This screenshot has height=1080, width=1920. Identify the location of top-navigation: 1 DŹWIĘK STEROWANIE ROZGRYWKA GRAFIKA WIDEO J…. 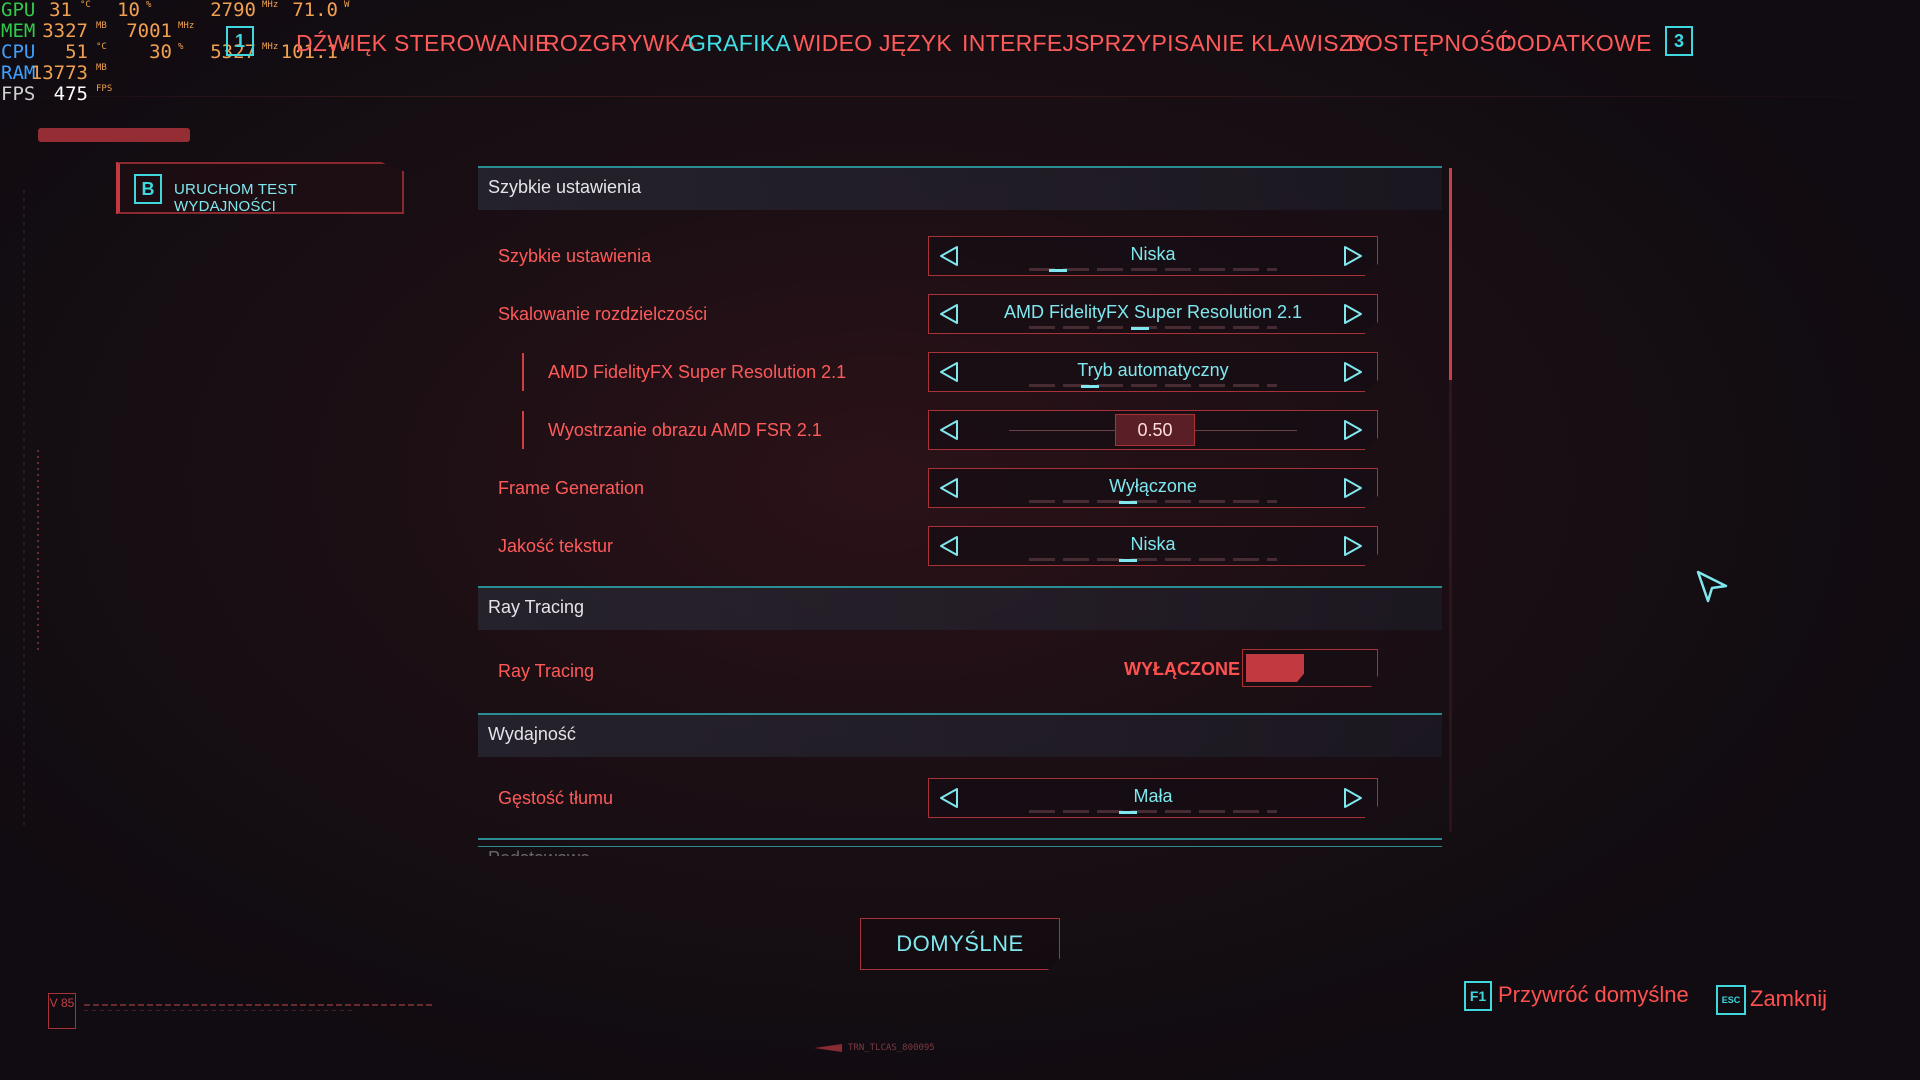
(960, 48).